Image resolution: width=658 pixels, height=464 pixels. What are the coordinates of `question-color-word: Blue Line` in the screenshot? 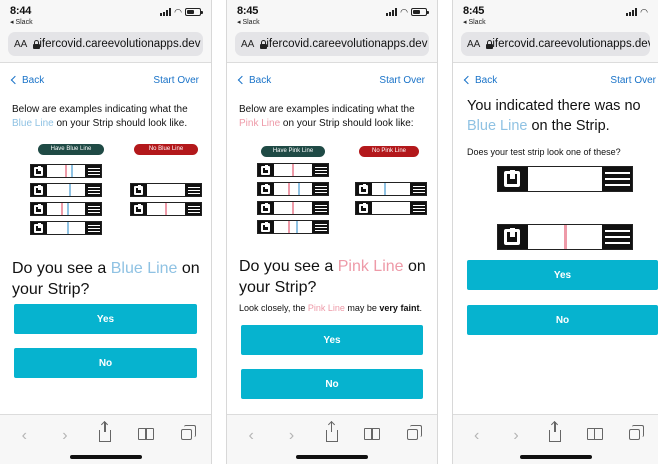 It's located at (144, 268).